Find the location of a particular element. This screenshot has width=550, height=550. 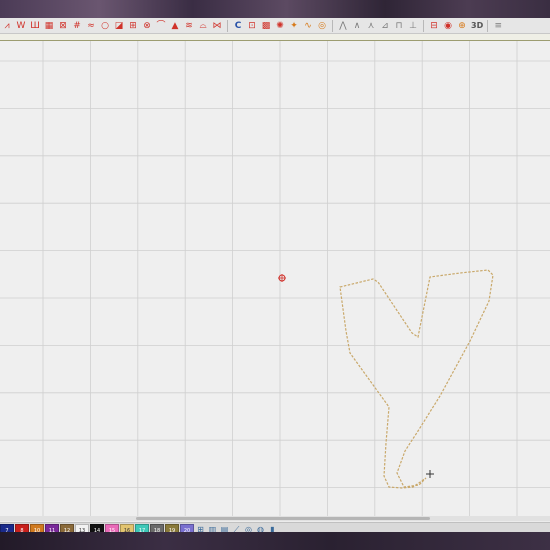

hoop-tool: ⊓ is located at coordinates (399, 26).